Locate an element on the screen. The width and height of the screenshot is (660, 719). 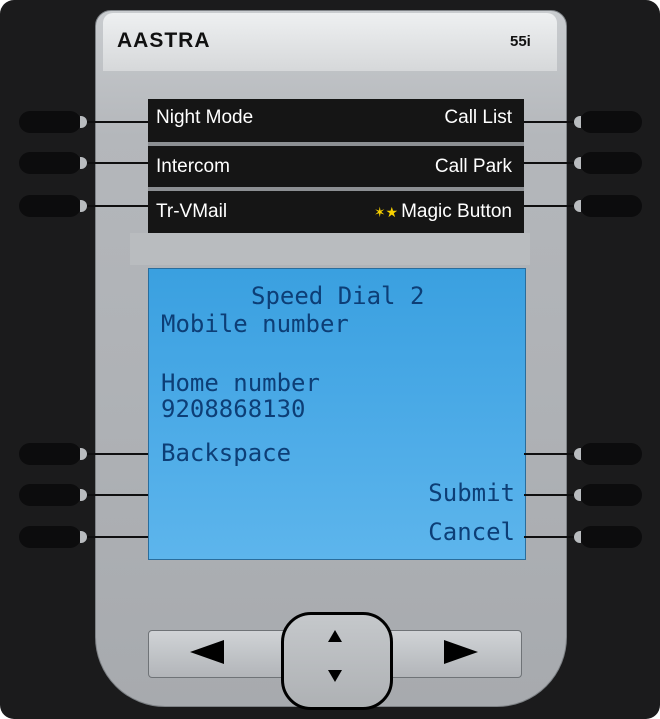
screen-title: Speed Dial 2 is located at coordinates (338, 296).